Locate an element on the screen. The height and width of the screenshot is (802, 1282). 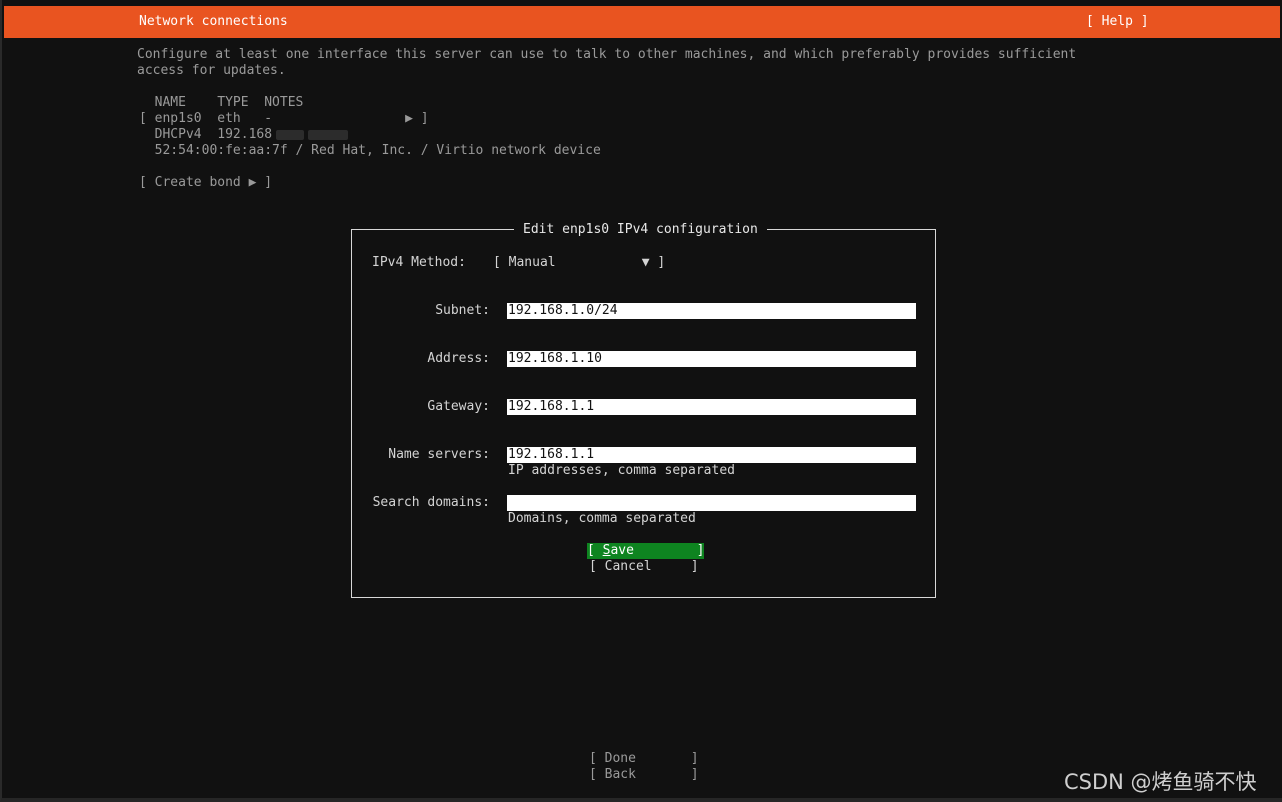
subnet-input: 192.168.1.0/24 is located at coordinates (711, 311).